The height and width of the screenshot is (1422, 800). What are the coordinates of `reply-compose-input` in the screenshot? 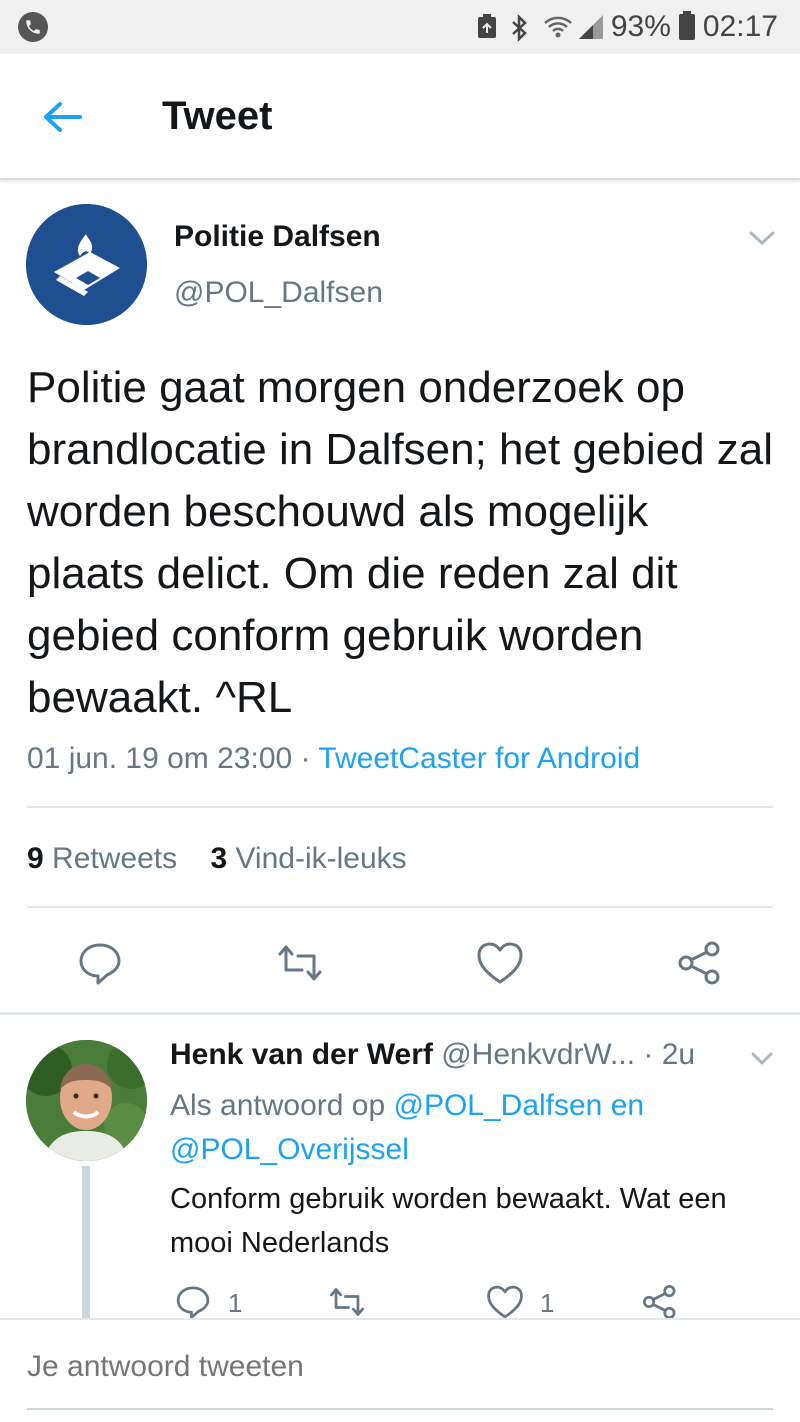 It's located at (327, 1367).